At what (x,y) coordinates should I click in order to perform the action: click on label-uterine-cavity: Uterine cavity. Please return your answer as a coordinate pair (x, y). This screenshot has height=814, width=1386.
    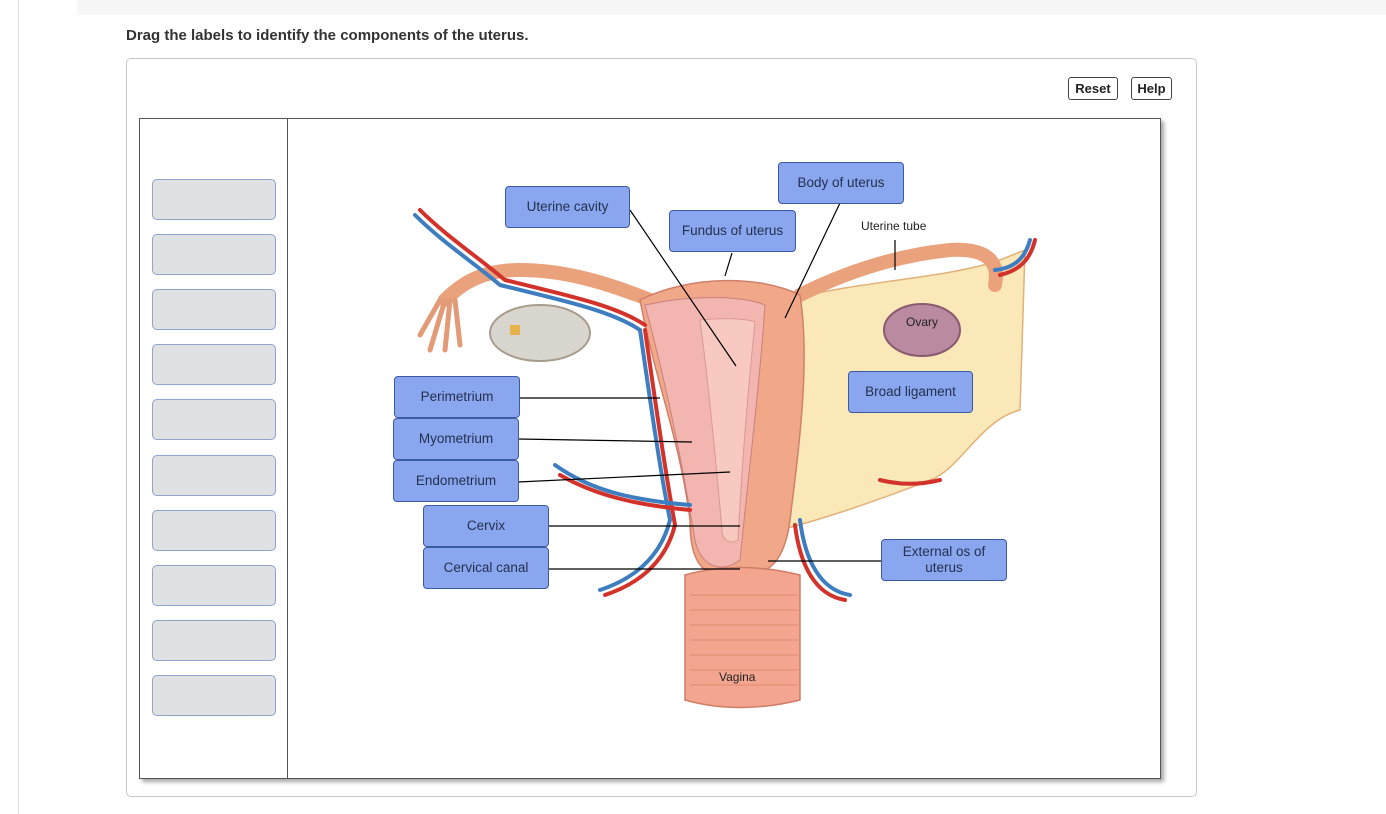
    Looking at the image, I should click on (567, 207).